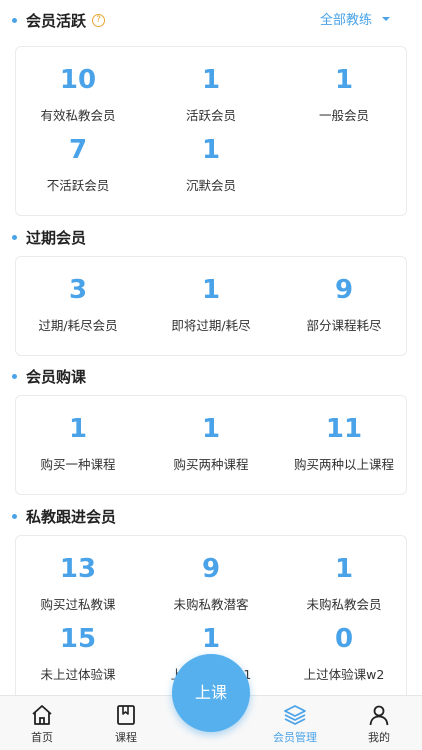 This screenshot has height=750, width=422. I want to click on stat-label: 未购私教潜客, so click(211, 604).